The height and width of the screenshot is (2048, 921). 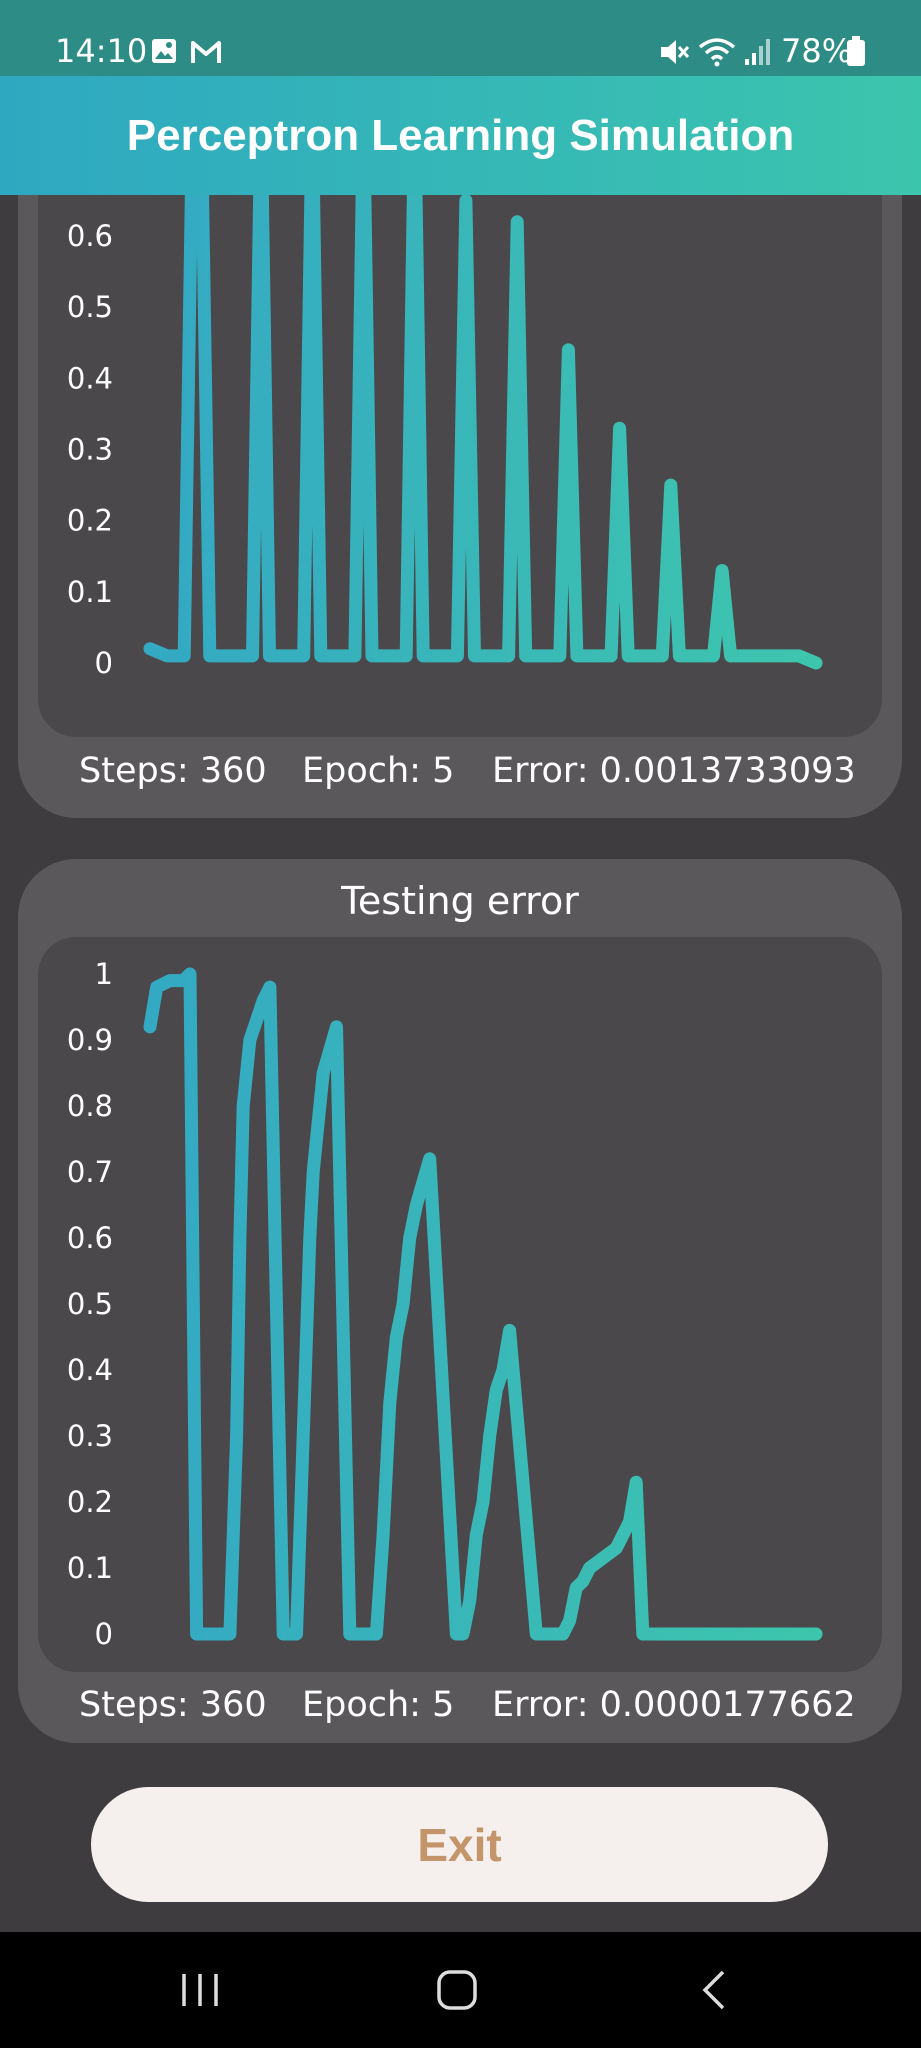 What do you see at coordinates (90, 450) in the screenshot?
I see `training-y-tick-3: 0.3` at bounding box center [90, 450].